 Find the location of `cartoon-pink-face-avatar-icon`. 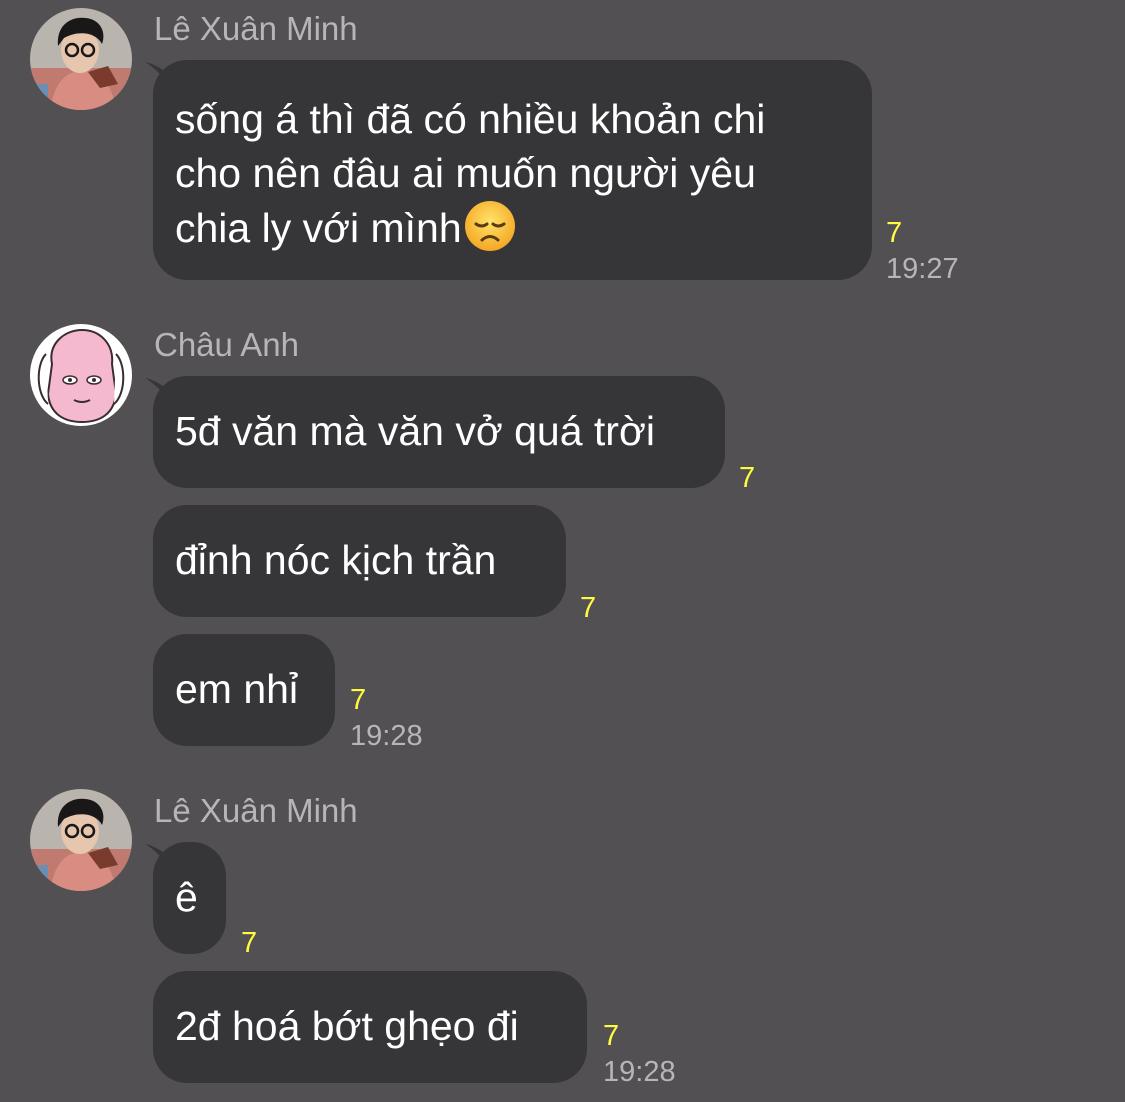

cartoon-pink-face-avatar-icon is located at coordinates (81, 375).